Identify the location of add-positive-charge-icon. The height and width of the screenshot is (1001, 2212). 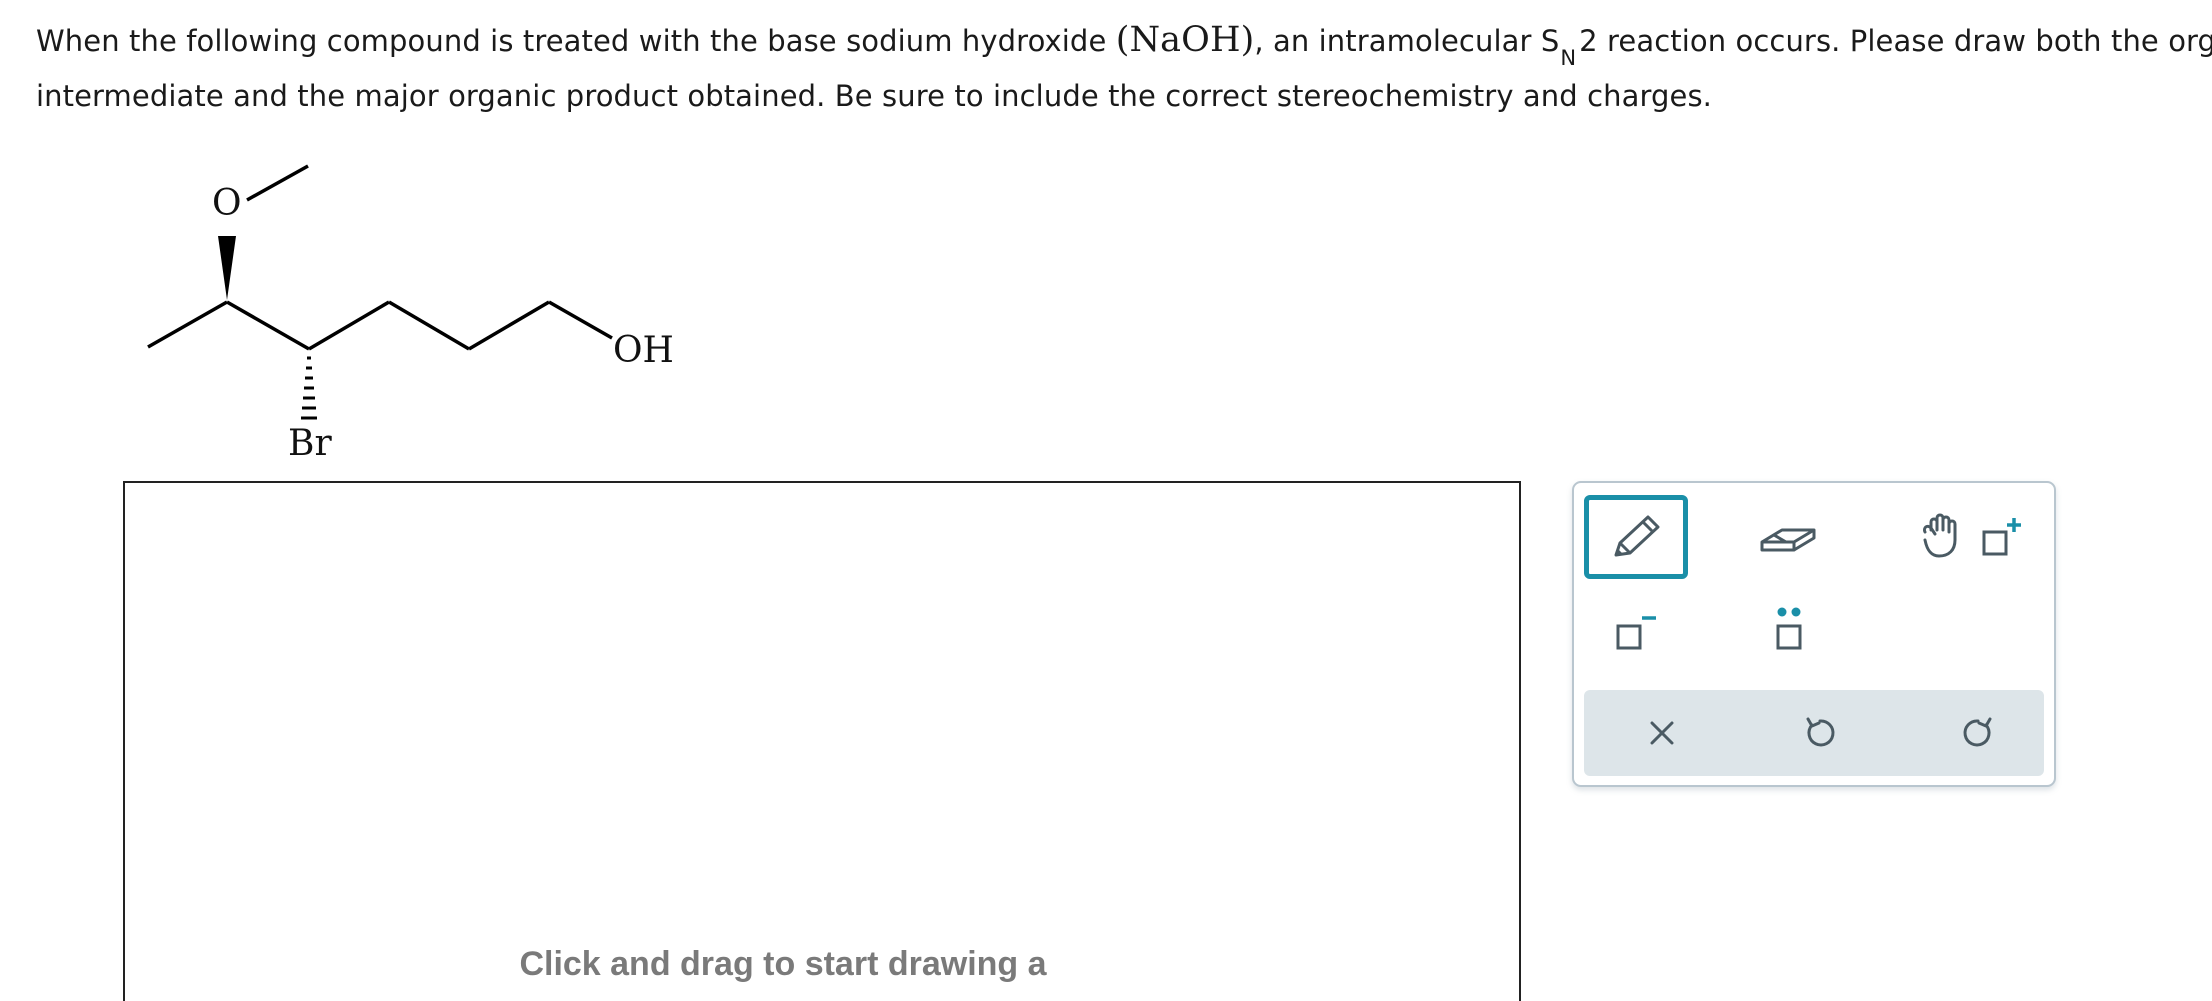
(2001, 537).